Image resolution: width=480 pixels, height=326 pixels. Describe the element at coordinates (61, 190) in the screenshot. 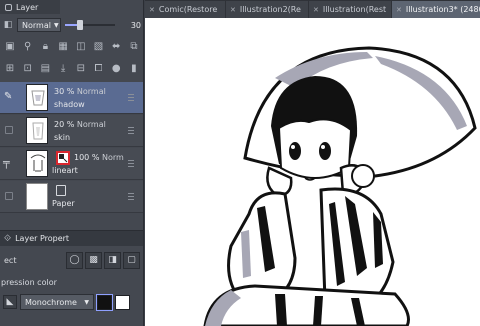

I see `paper-layer-icon` at that location.